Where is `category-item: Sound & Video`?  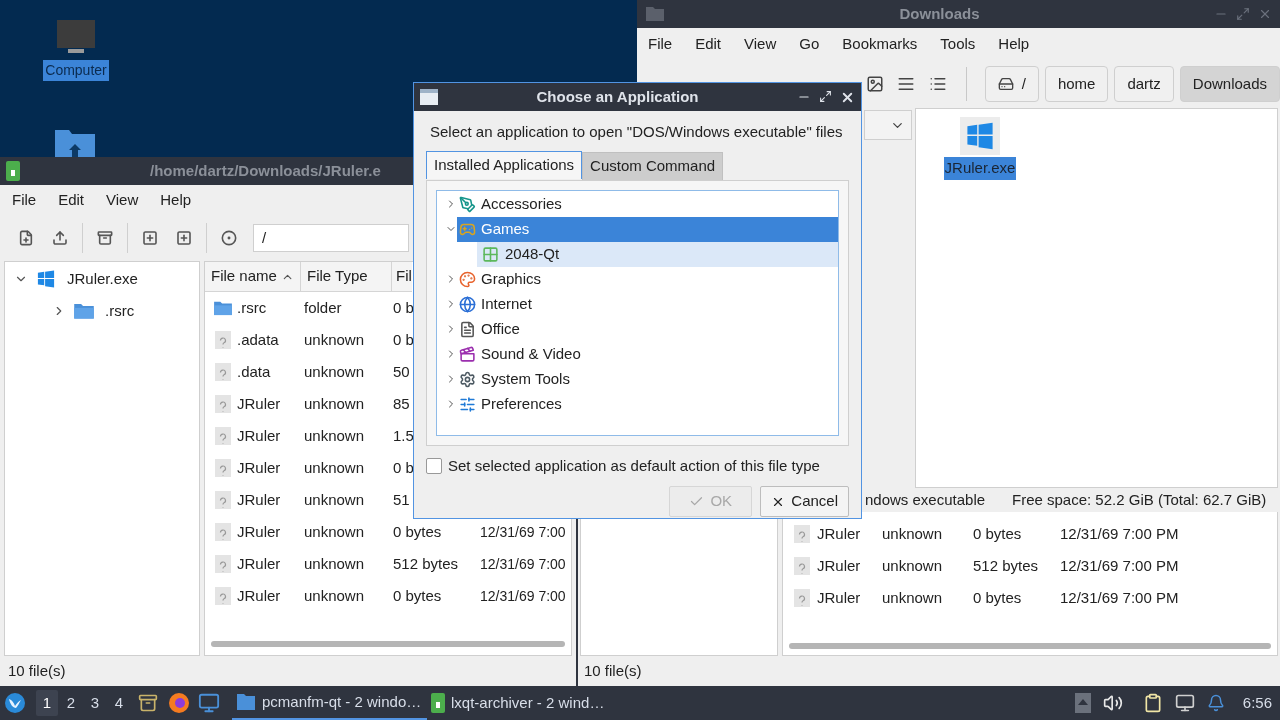 category-item: Sound & Video is located at coordinates (647, 354).